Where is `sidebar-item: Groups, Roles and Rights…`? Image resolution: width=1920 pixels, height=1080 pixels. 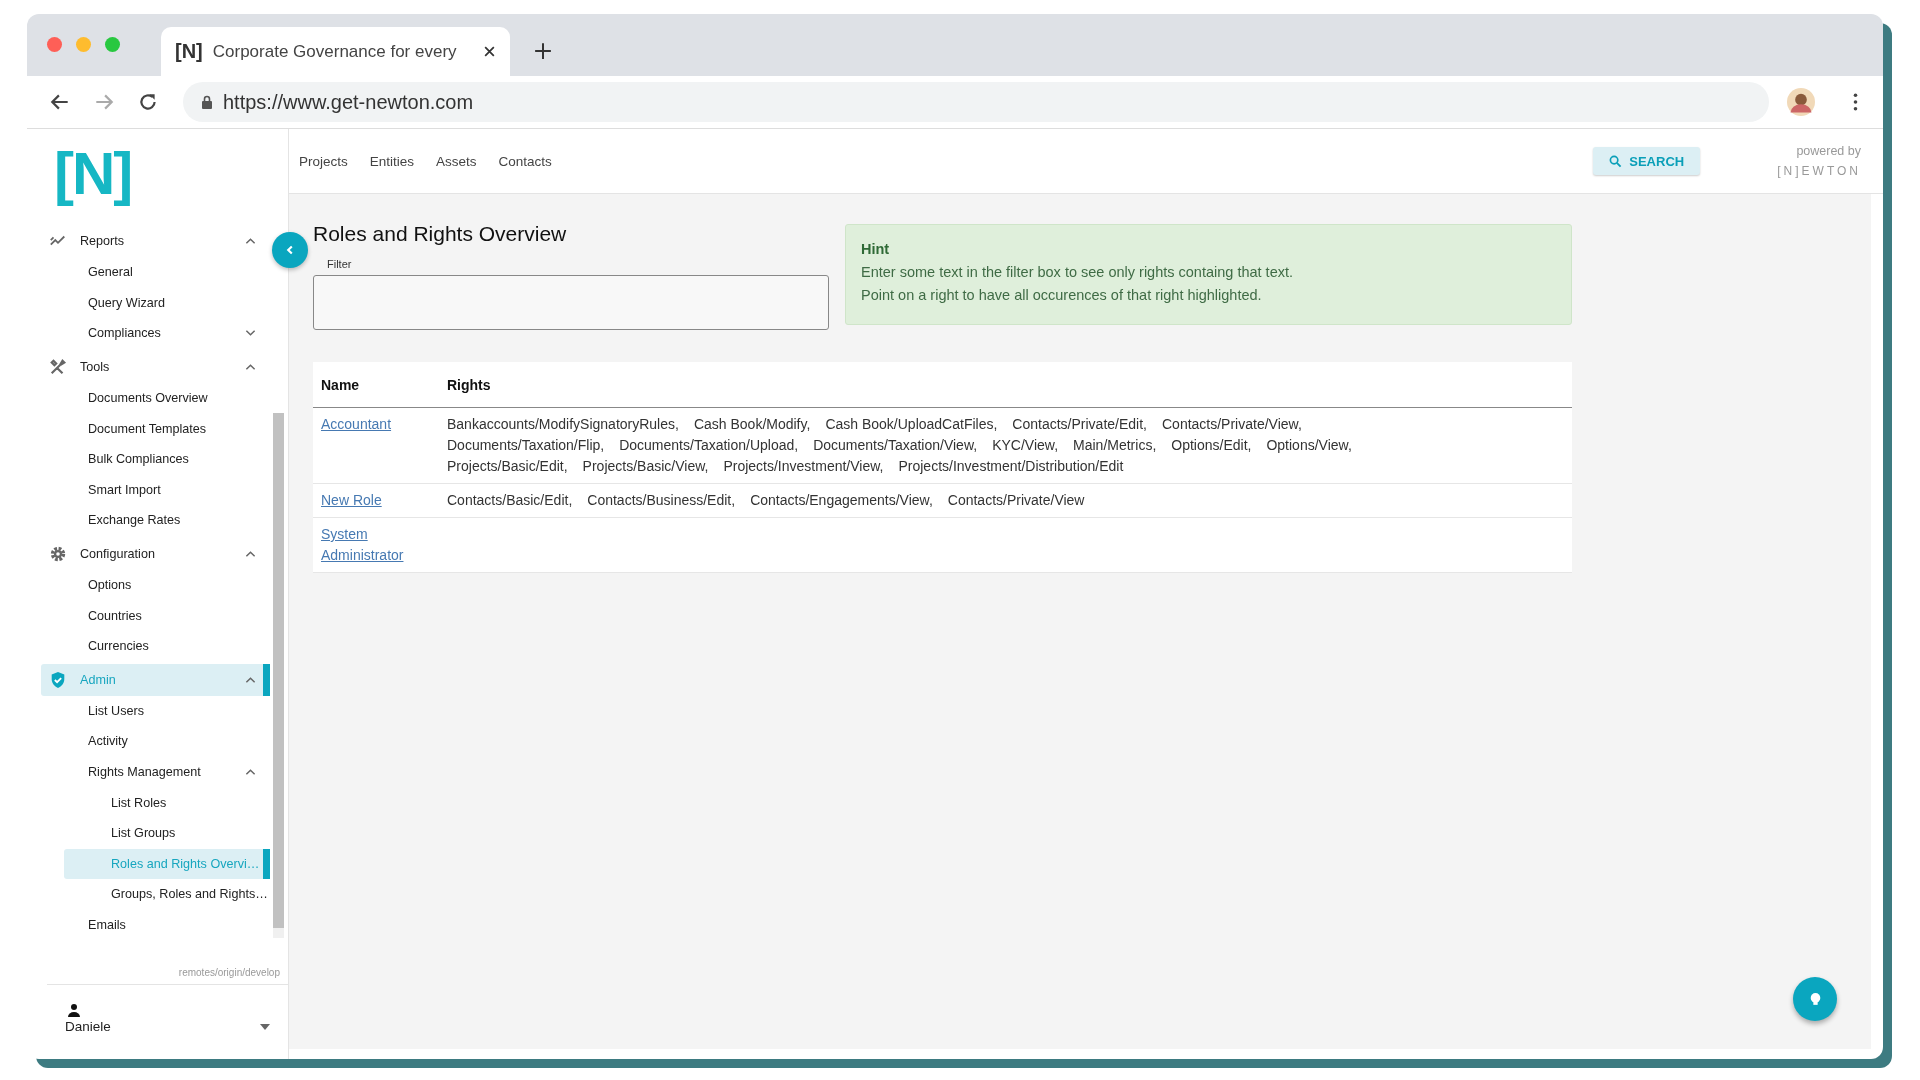
sidebar-item: Groups, Roles and Rights… is located at coordinates (167, 894).